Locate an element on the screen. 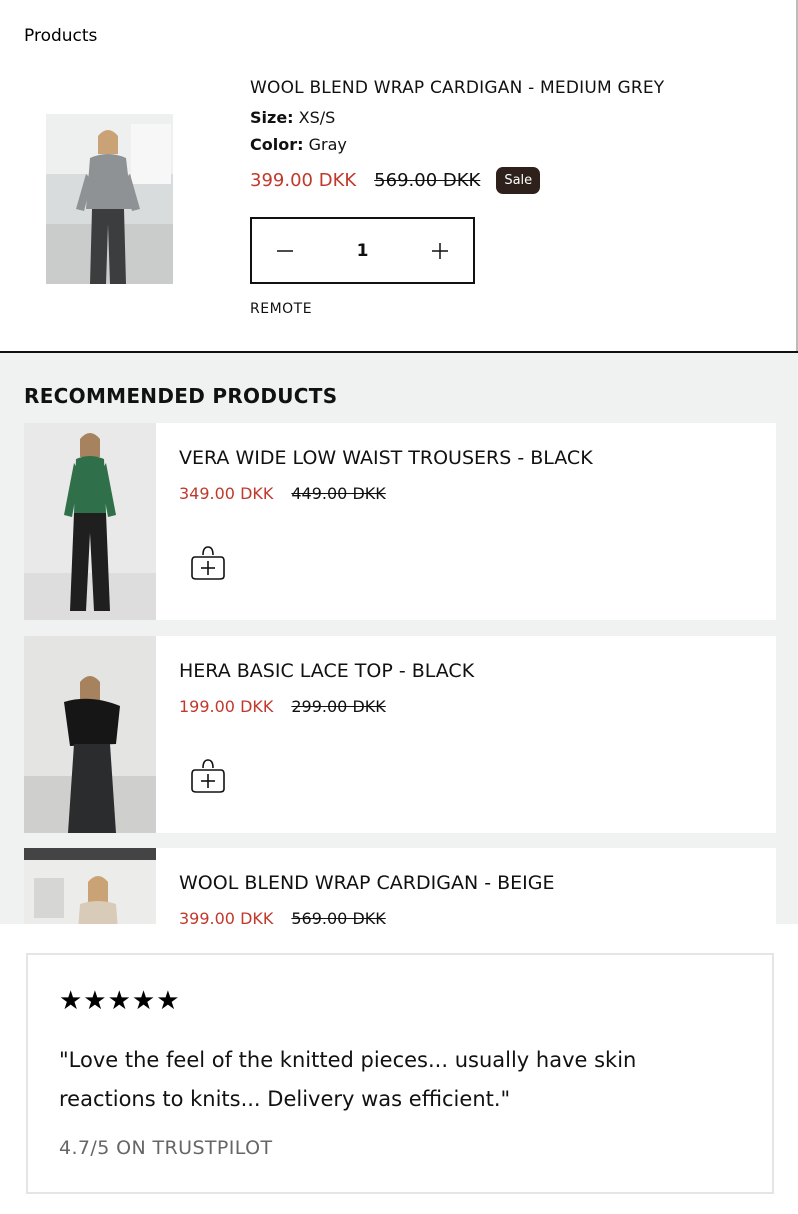 The width and height of the screenshot is (798, 1214). quantity-stepper: 1 is located at coordinates (362, 250).